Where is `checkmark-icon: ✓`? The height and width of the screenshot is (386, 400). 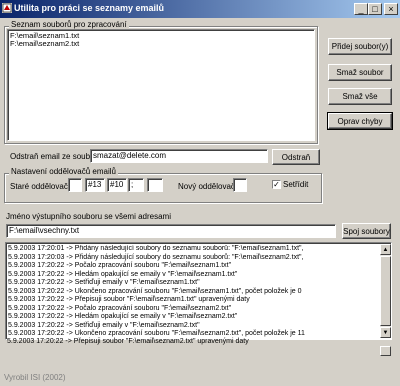
checkmark-icon: ✓ is located at coordinates (276, 184).